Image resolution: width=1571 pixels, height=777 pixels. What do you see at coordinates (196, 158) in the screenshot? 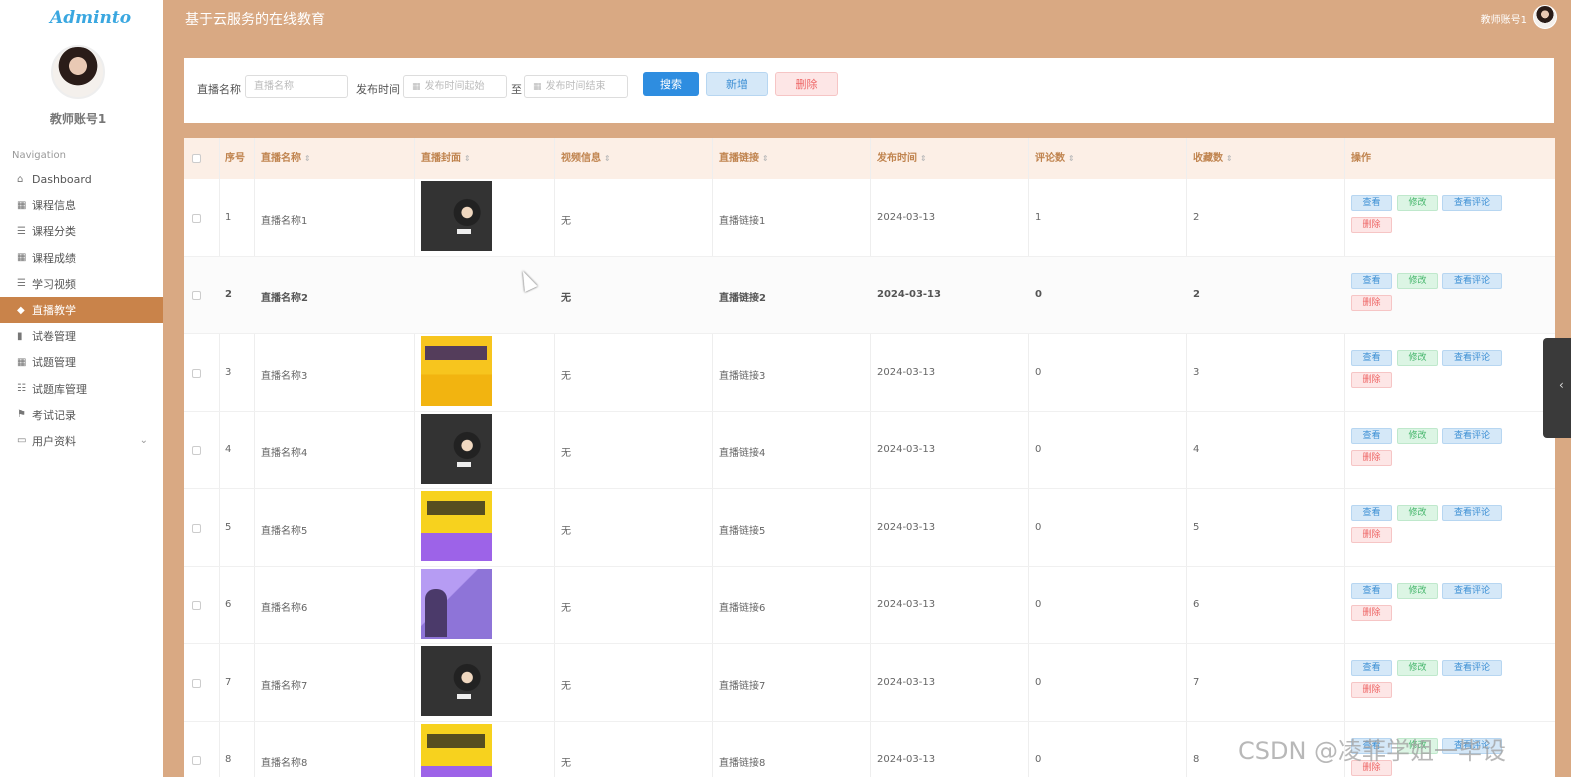
I see `select-all-checkbox` at bounding box center [196, 158].